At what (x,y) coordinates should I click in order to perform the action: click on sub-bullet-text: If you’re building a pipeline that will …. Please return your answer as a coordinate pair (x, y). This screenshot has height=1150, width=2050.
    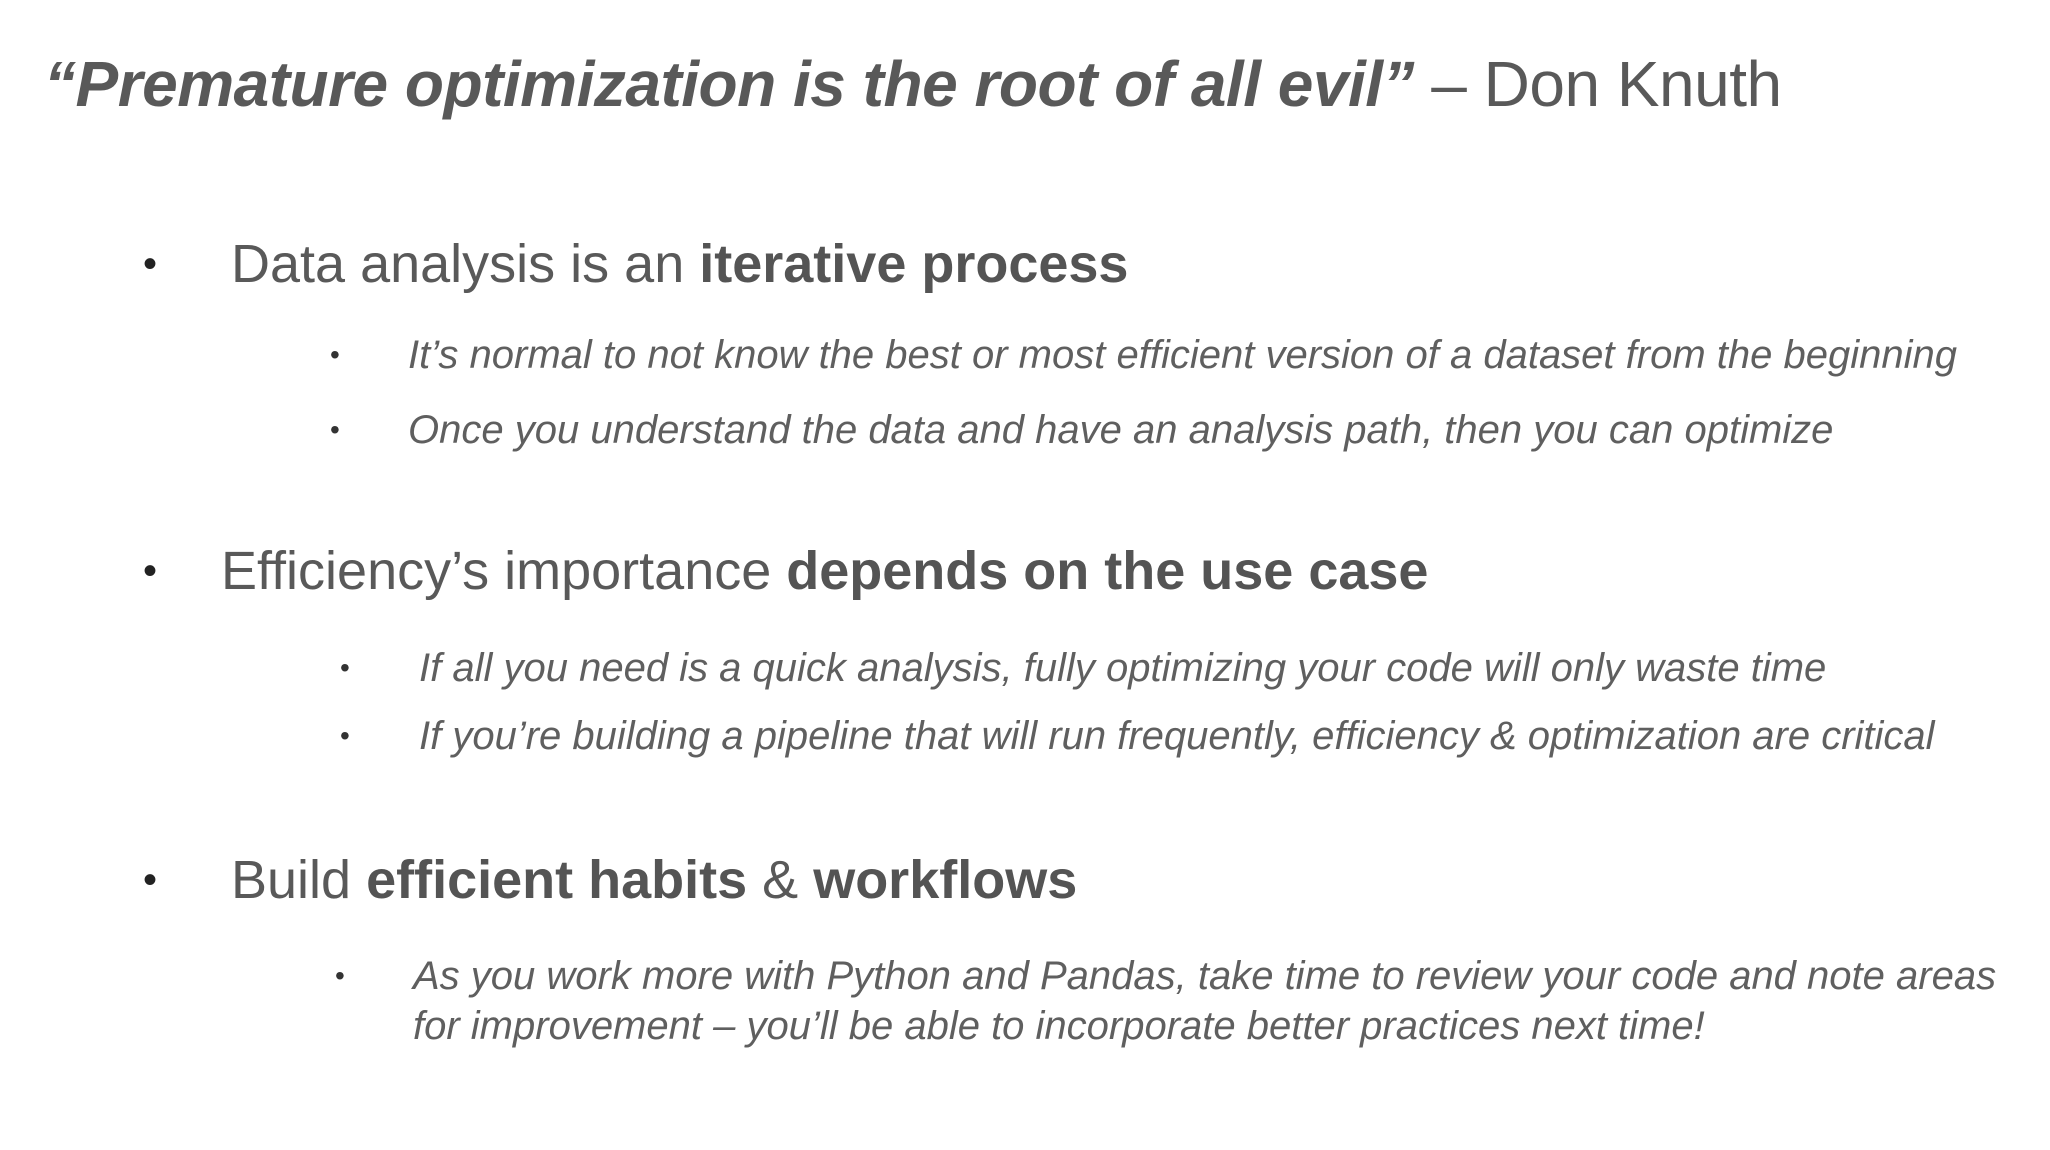
    Looking at the image, I should click on (1177, 736).